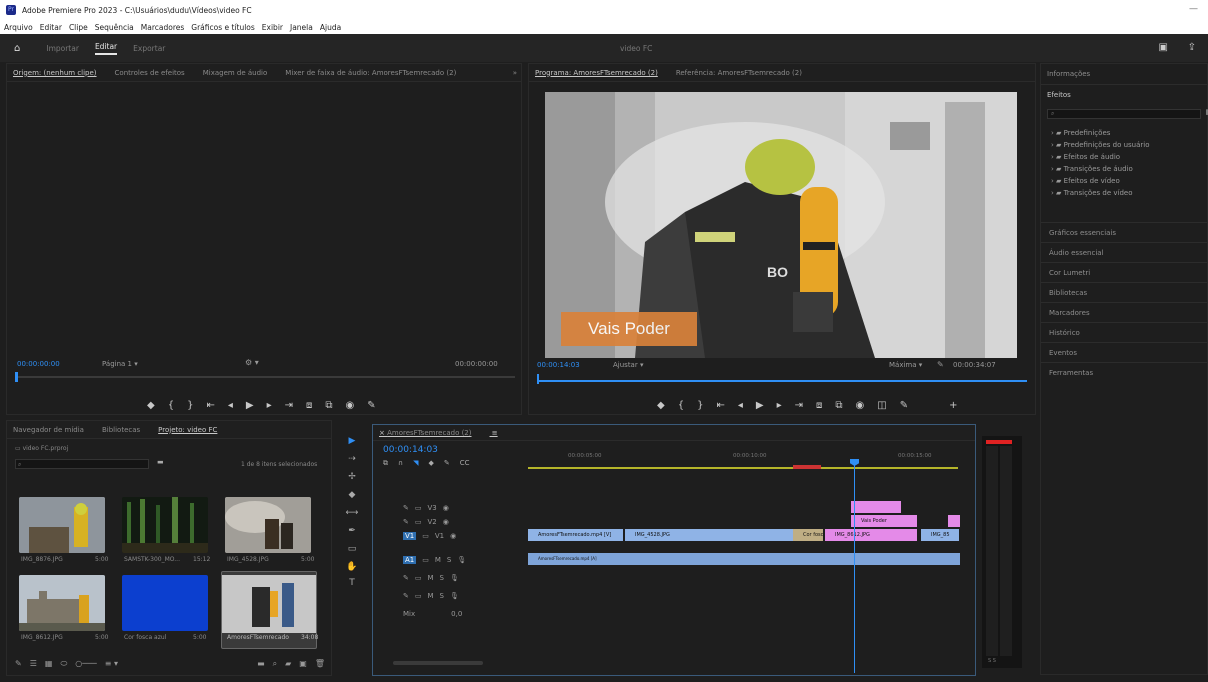 This screenshot has width=1208, height=682. What do you see at coordinates (940, 364) in the screenshot?
I see `settings-wrench-icon: ✎` at bounding box center [940, 364].